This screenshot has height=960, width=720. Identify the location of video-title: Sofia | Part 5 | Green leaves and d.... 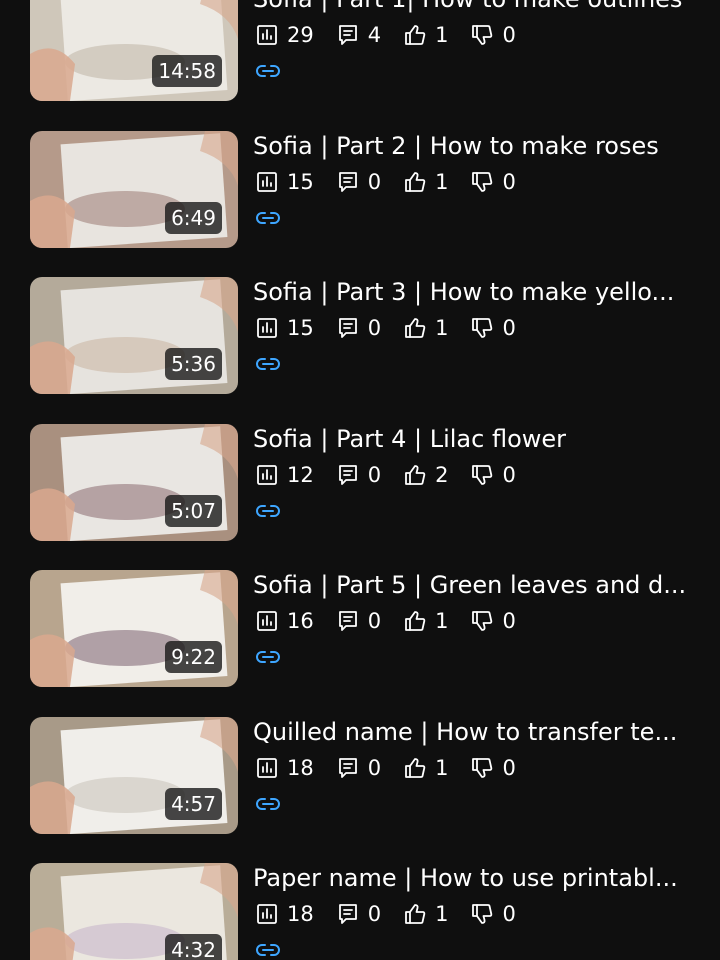
(473, 585).